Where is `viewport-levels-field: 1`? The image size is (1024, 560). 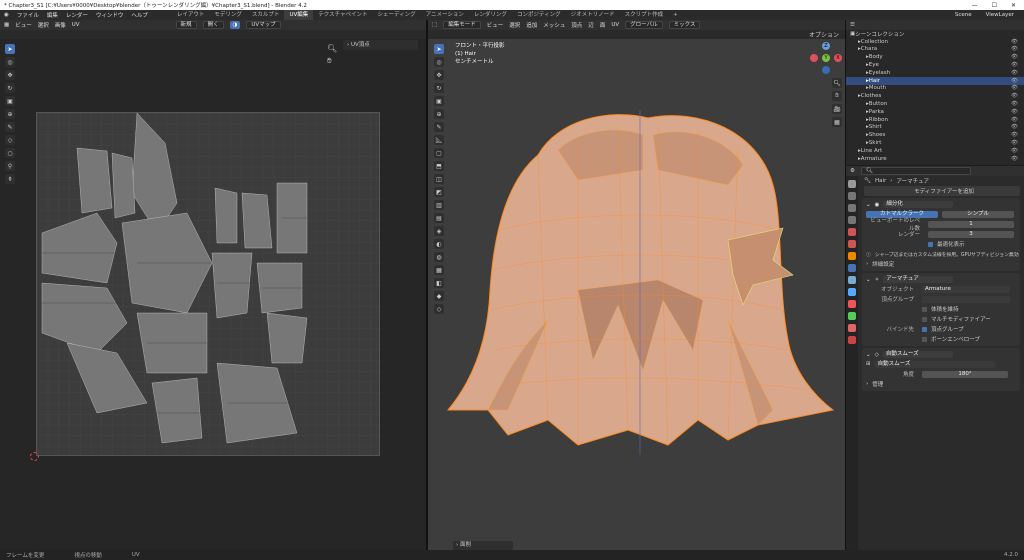
viewport-levels-field: 1 is located at coordinates (971, 224).